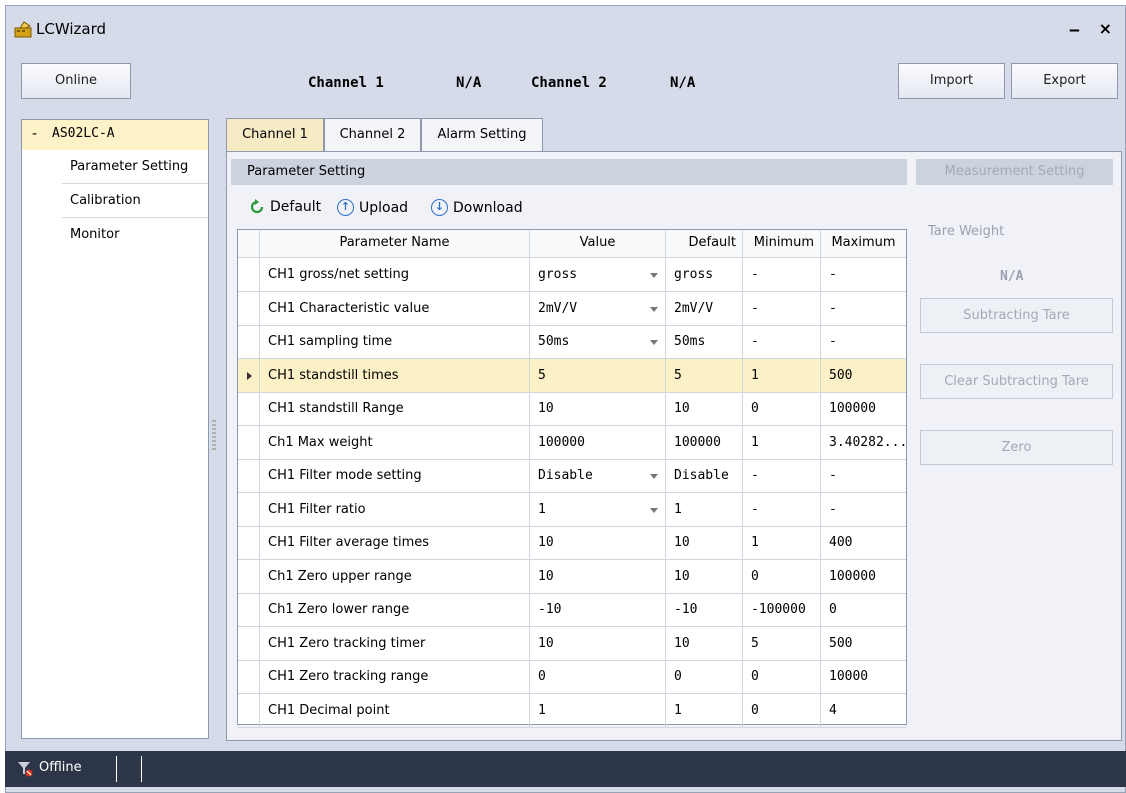  What do you see at coordinates (76, 81) in the screenshot?
I see `online-button: Online` at bounding box center [76, 81].